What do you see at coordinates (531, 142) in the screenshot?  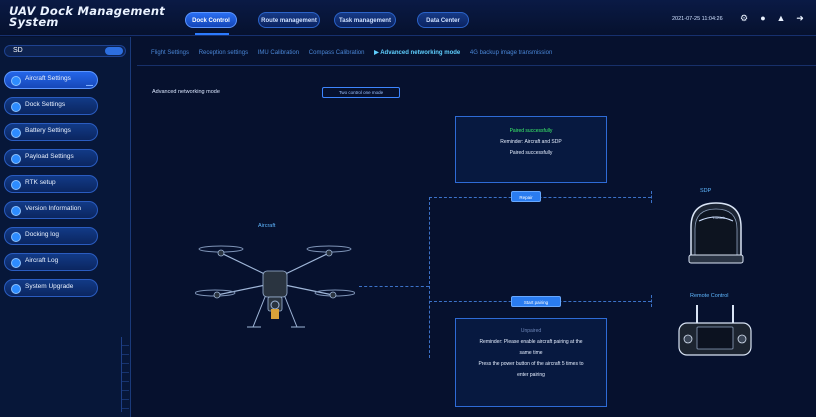 I see `paired-reminder: Reminder: Aircraft and SDP` at bounding box center [531, 142].